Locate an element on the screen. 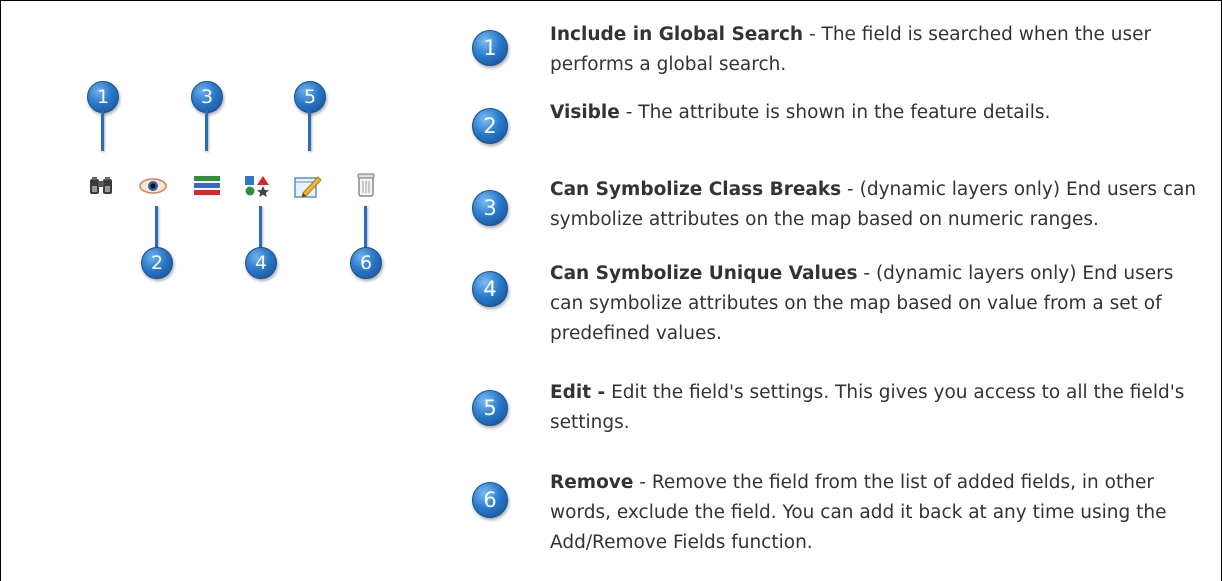  item-title: Remove is located at coordinates (592, 482).